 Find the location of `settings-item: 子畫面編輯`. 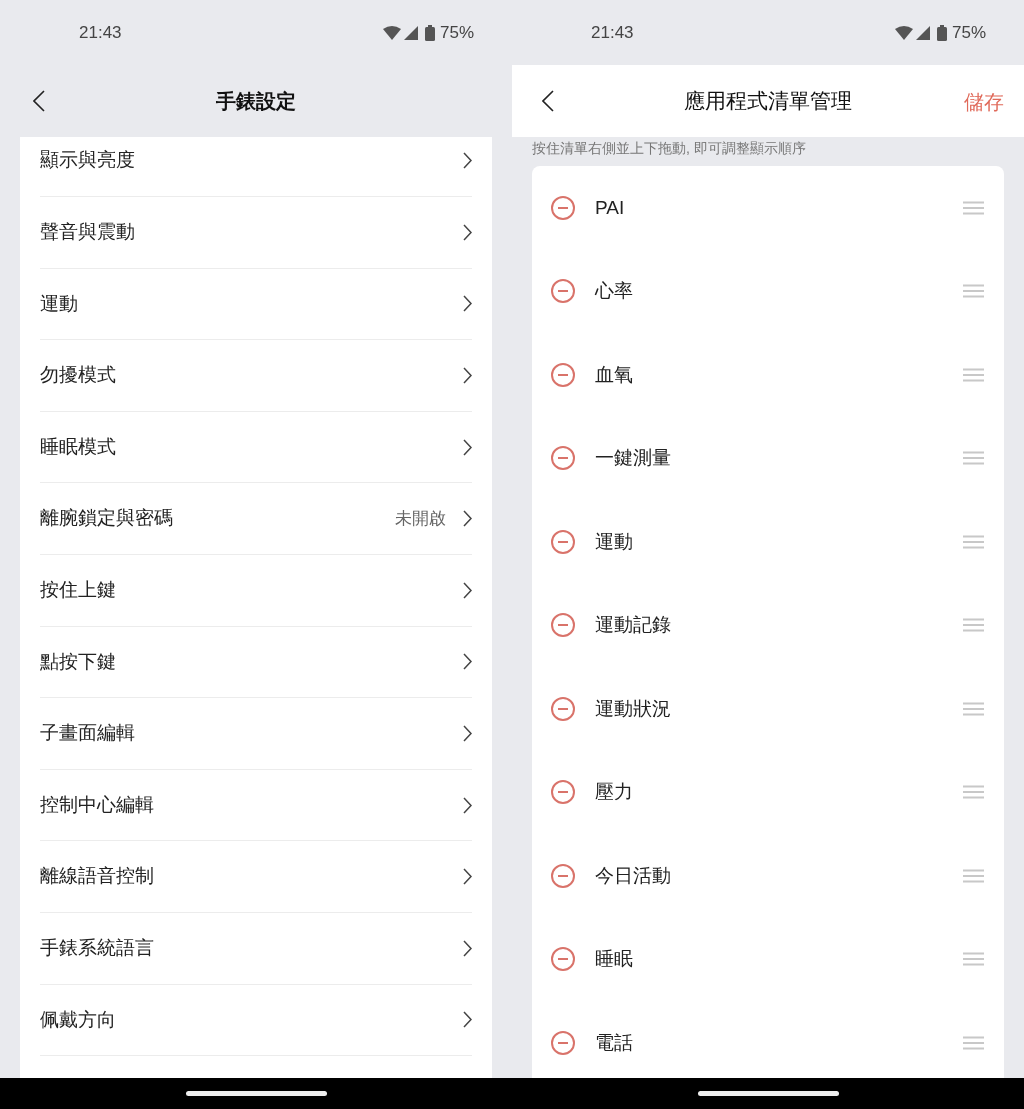

settings-item: 子畫面編輯 is located at coordinates (256, 734).